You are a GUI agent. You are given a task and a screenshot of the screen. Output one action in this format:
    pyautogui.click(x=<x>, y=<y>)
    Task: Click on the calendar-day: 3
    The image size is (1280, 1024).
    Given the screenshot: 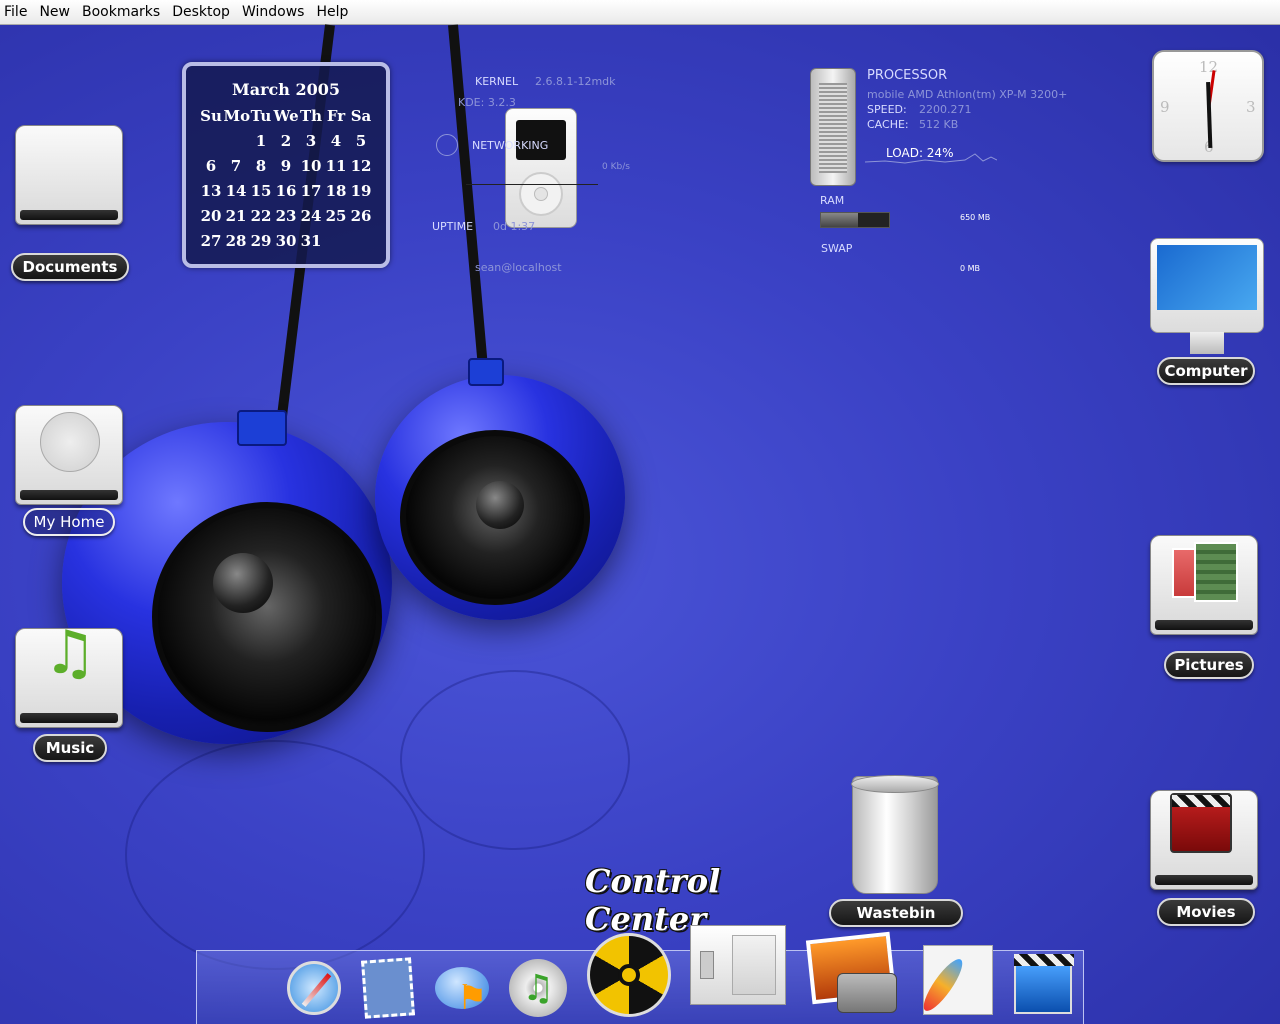 What is the action you would take?
    pyautogui.click(x=311, y=141)
    